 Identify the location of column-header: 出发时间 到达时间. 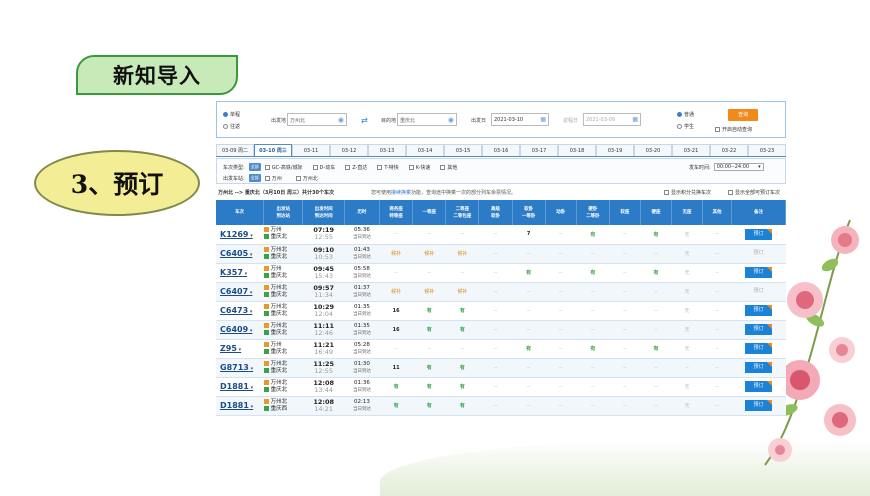
(323, 212).